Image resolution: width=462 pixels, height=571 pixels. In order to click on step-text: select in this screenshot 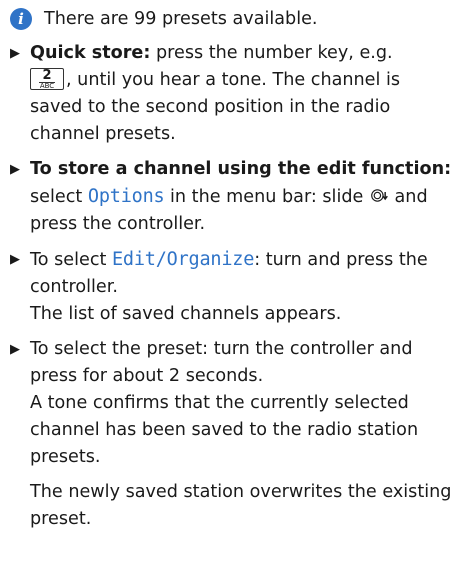, I will do `click(59, 197)`.